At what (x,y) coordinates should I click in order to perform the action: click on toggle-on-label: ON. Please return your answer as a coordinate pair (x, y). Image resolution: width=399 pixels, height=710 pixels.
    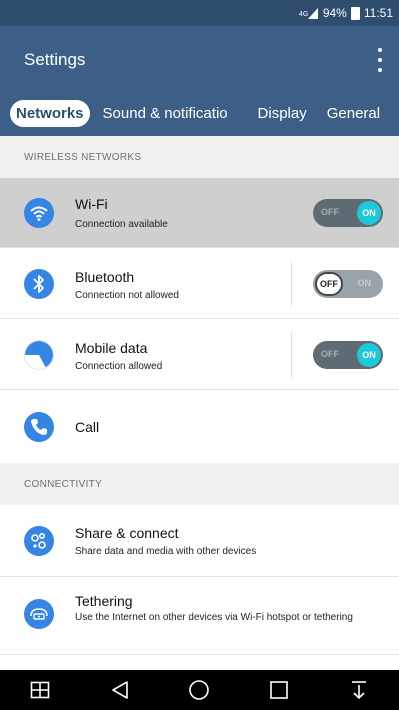
    Looking at the image, I should click on (364, 283).